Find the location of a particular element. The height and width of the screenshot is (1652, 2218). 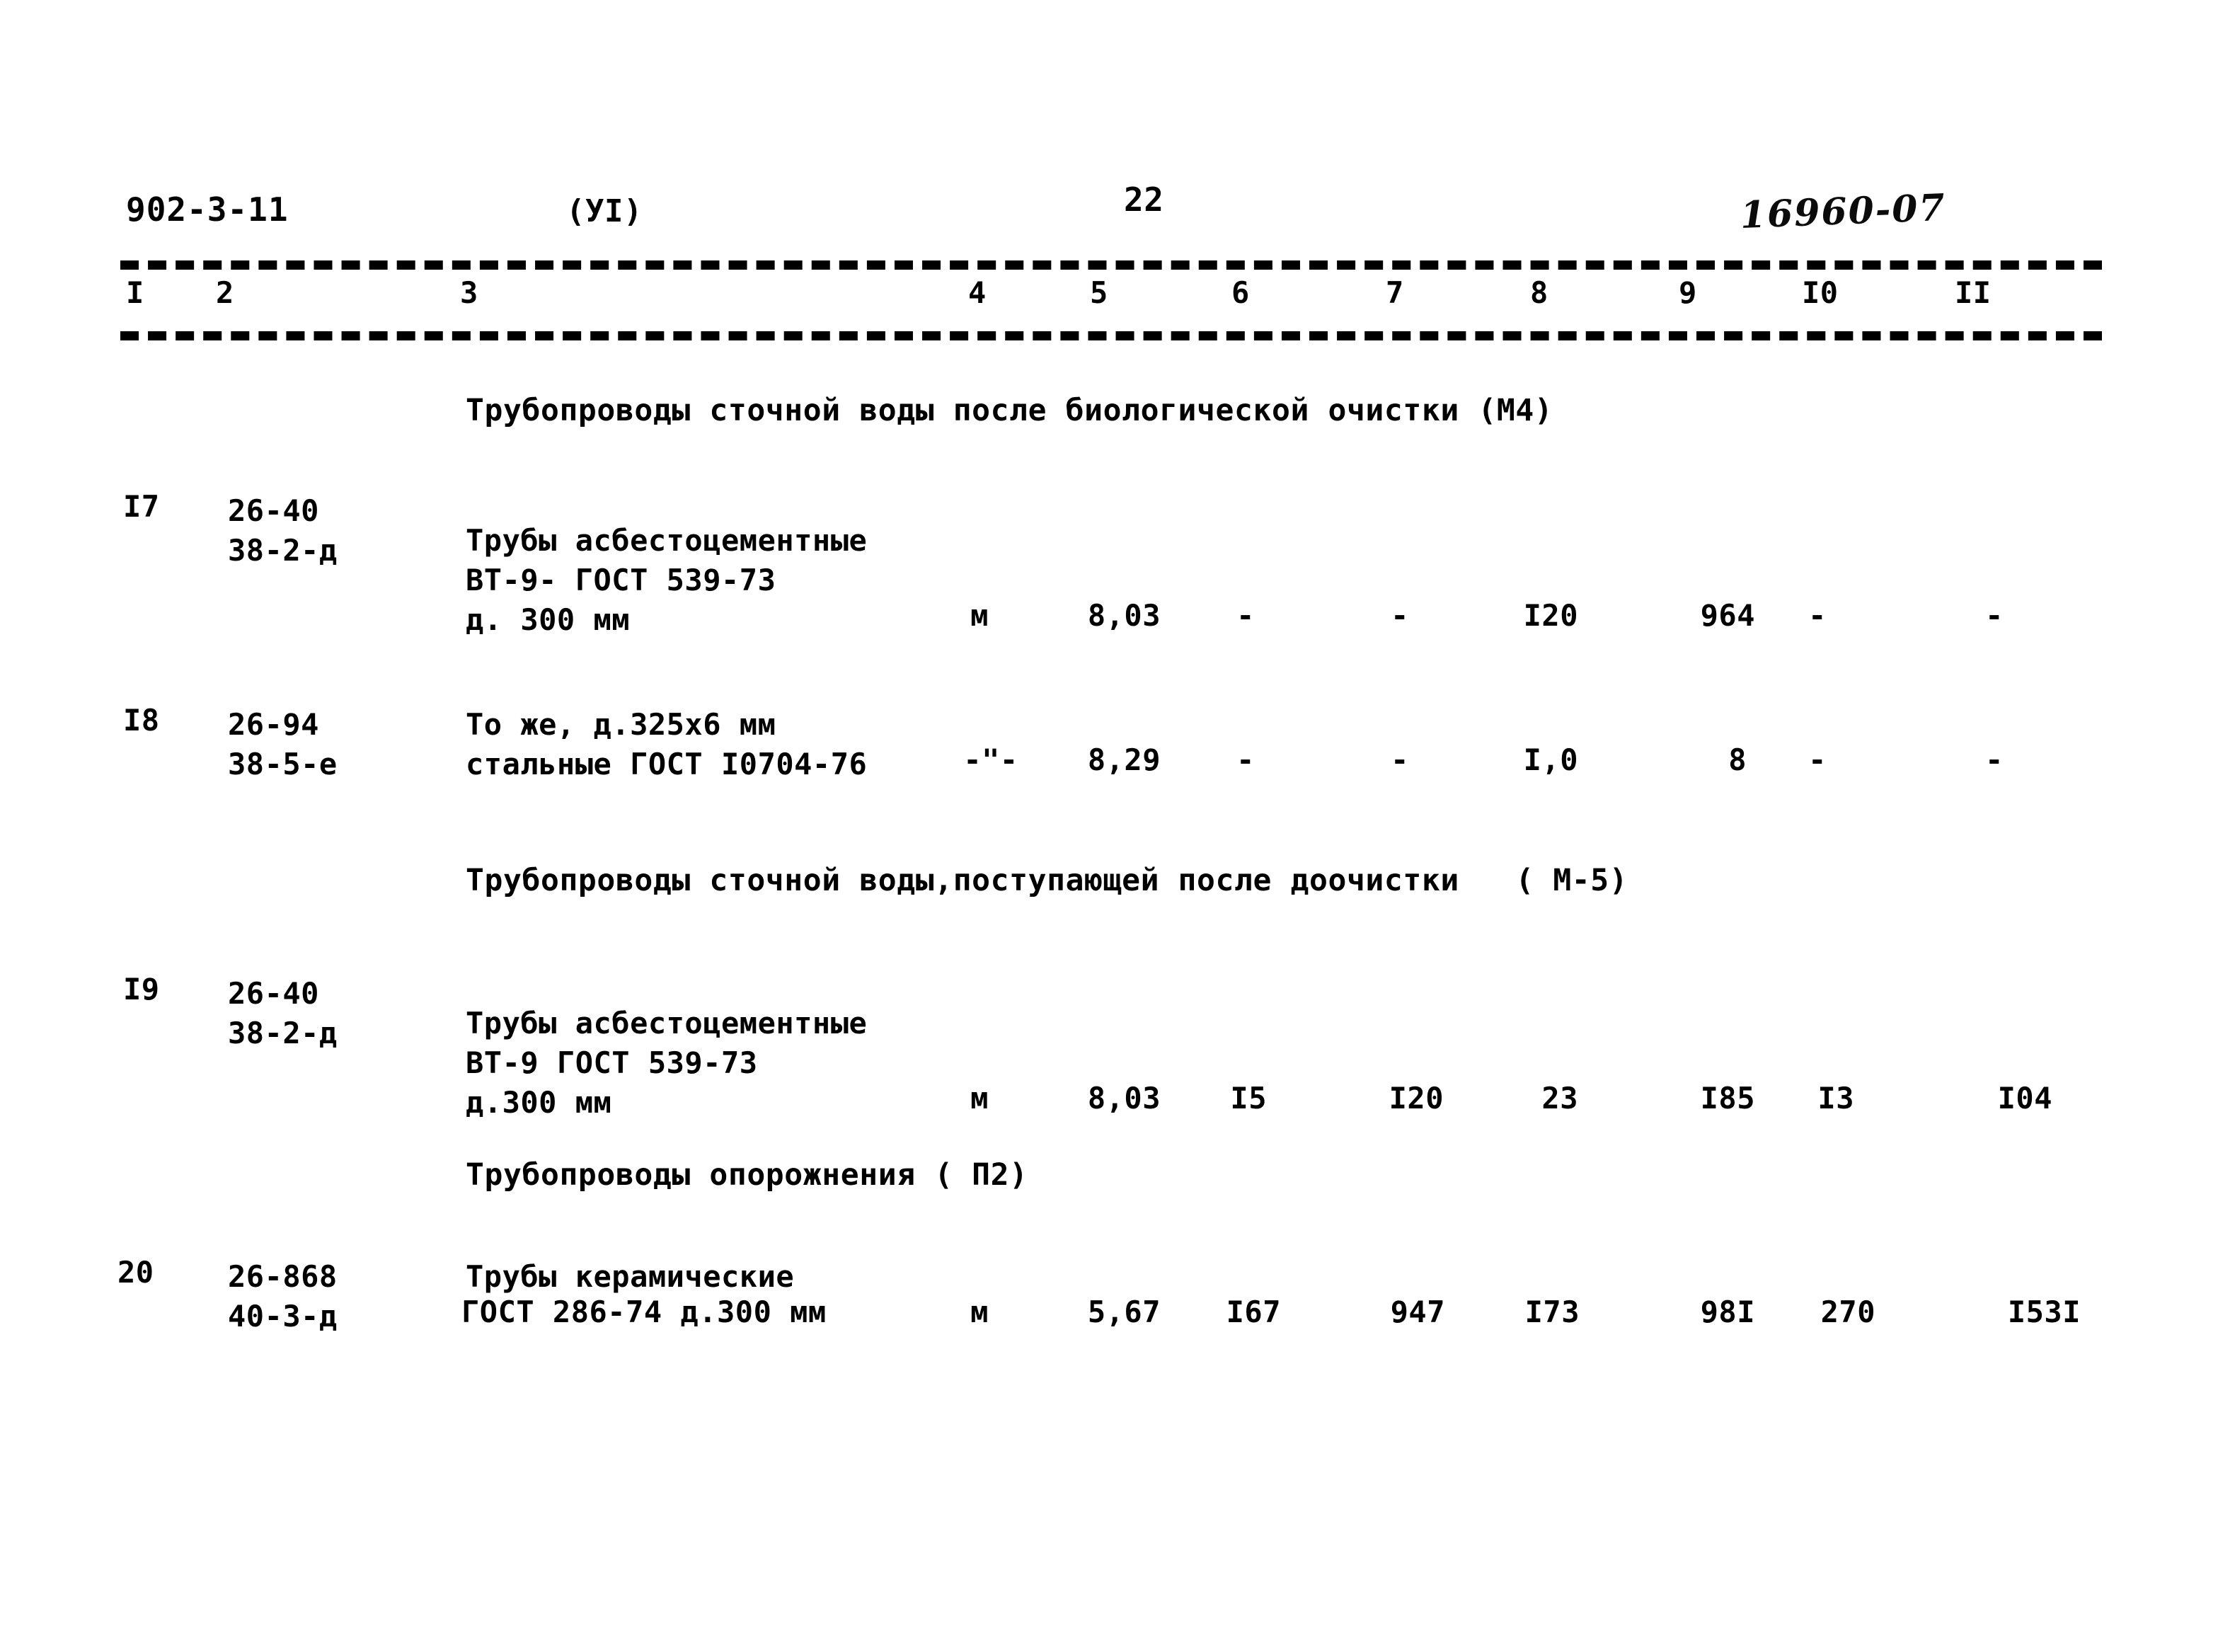

row-number: I9 is located at coordinates (141, 989).